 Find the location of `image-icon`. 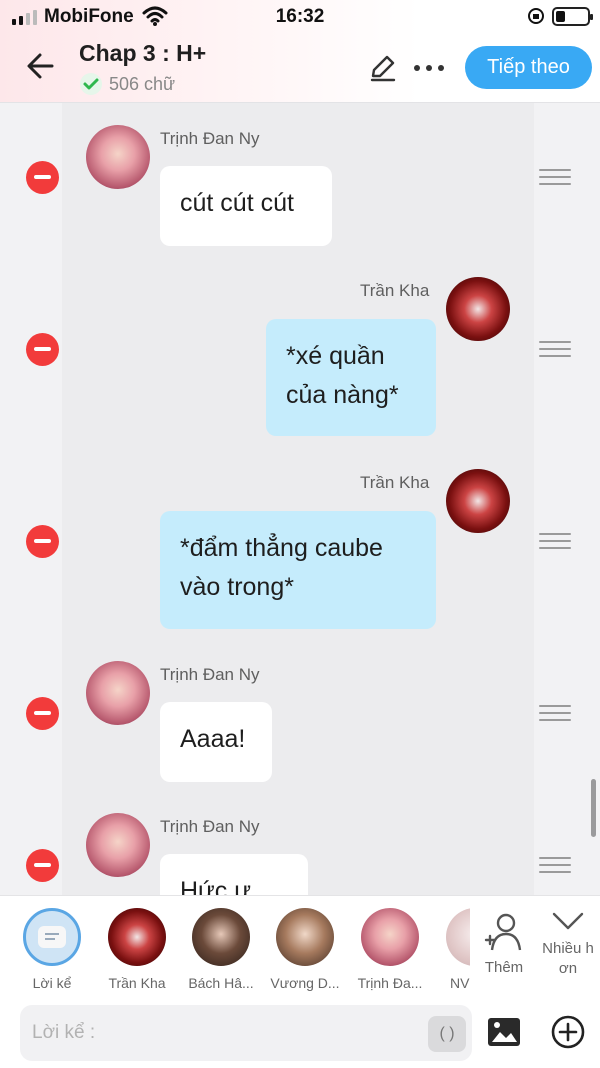

image-icon is located at coordinates (504, 1032).